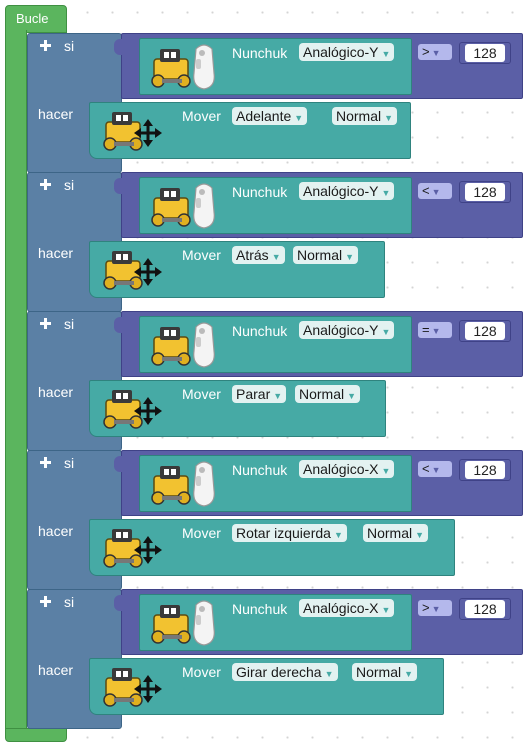  Describe the element at coordinates (237, 269) in the screenshot. I see `move-block: Mover Atrás ▼ Normal ▼` at that location.